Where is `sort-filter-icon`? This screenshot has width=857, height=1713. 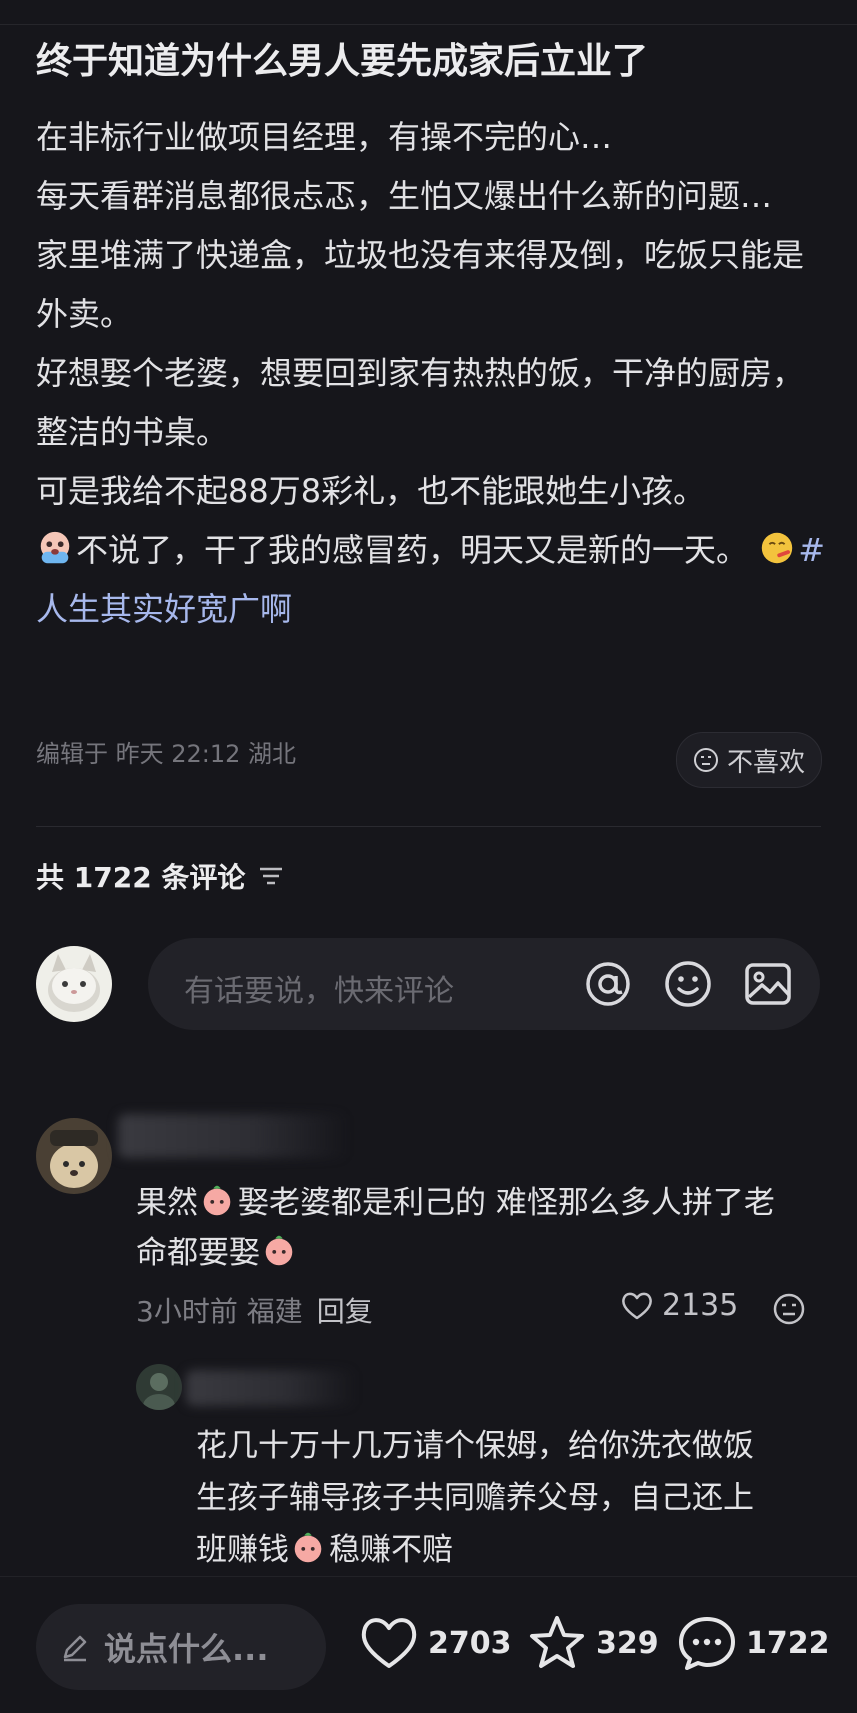 sort-filter-icon is located at coordinates (271, 876).